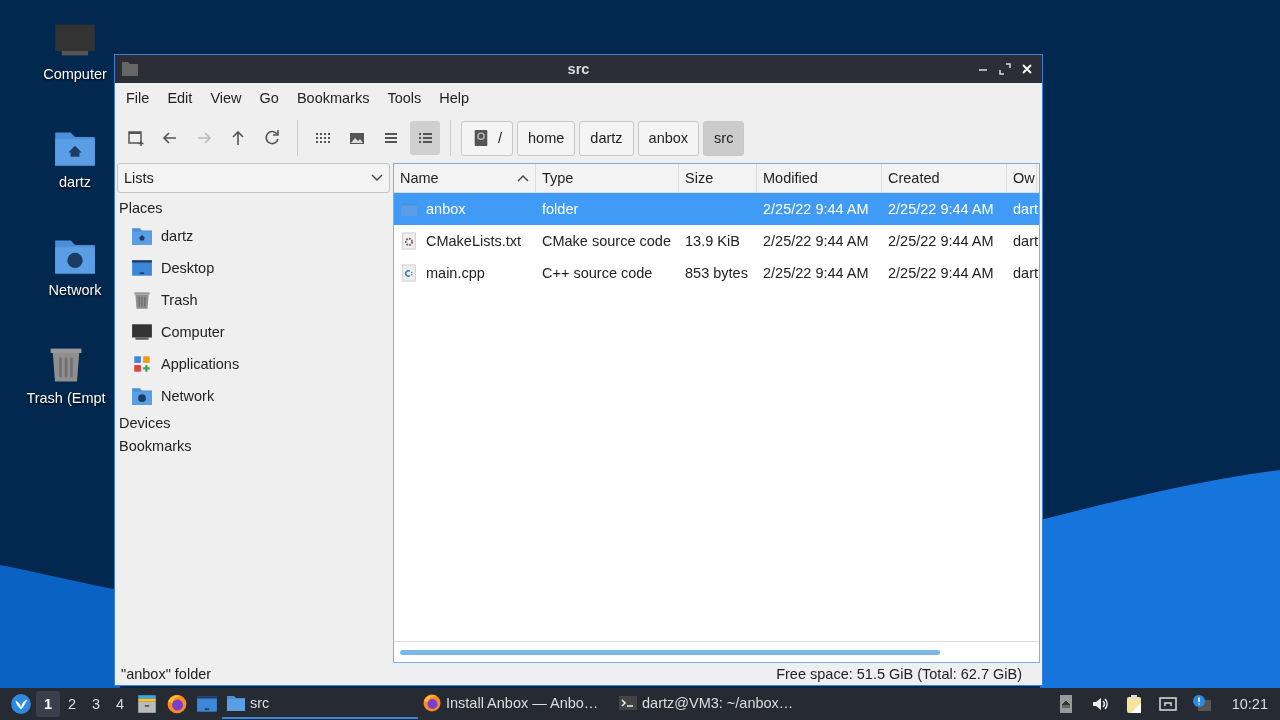  What do you see at coordinates (606, 138) in the screenshot?
I see `path-button: dartz` at bounding box center [606, 138].